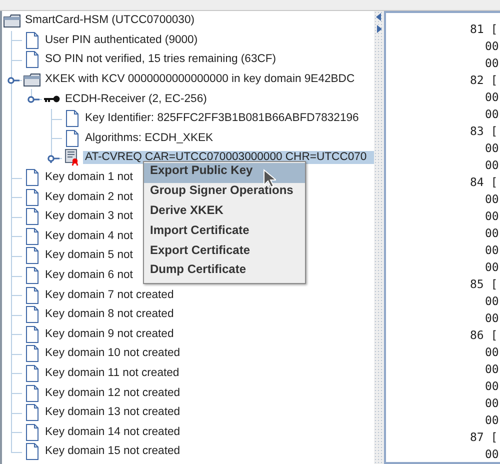  I want to click on tree-item: ECDH-Receiver (2, EC-256), so click(136, 99).